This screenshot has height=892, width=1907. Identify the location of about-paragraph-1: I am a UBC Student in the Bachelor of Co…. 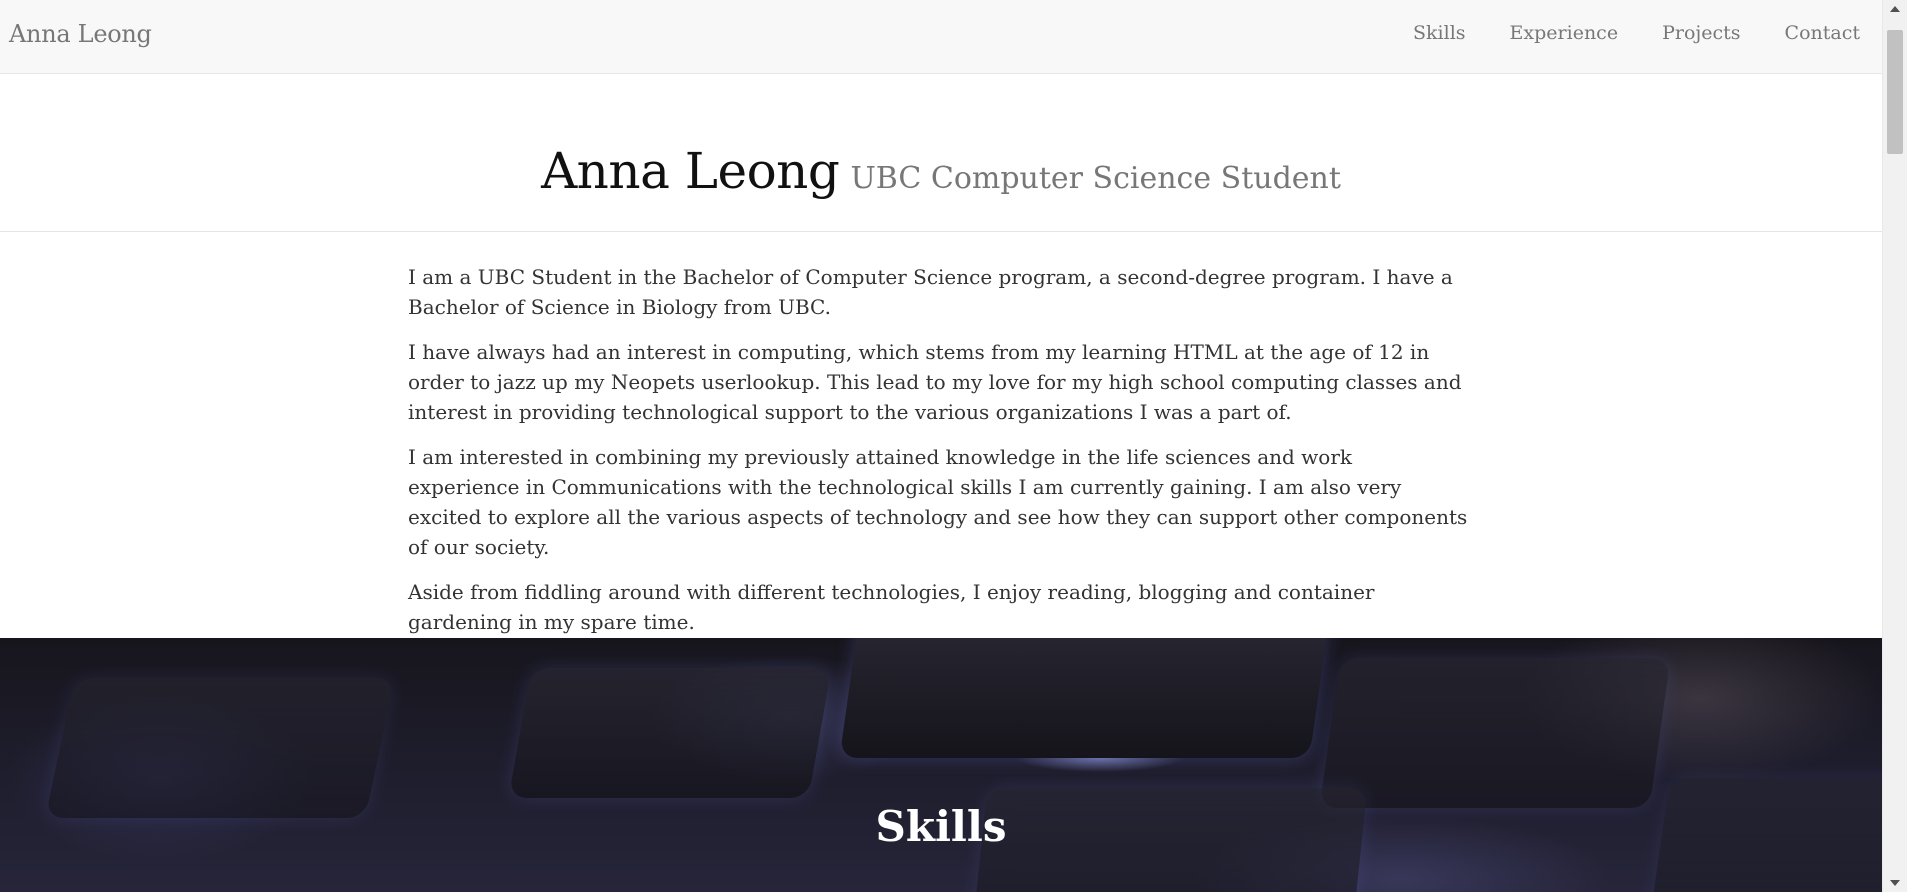
(930, 292).